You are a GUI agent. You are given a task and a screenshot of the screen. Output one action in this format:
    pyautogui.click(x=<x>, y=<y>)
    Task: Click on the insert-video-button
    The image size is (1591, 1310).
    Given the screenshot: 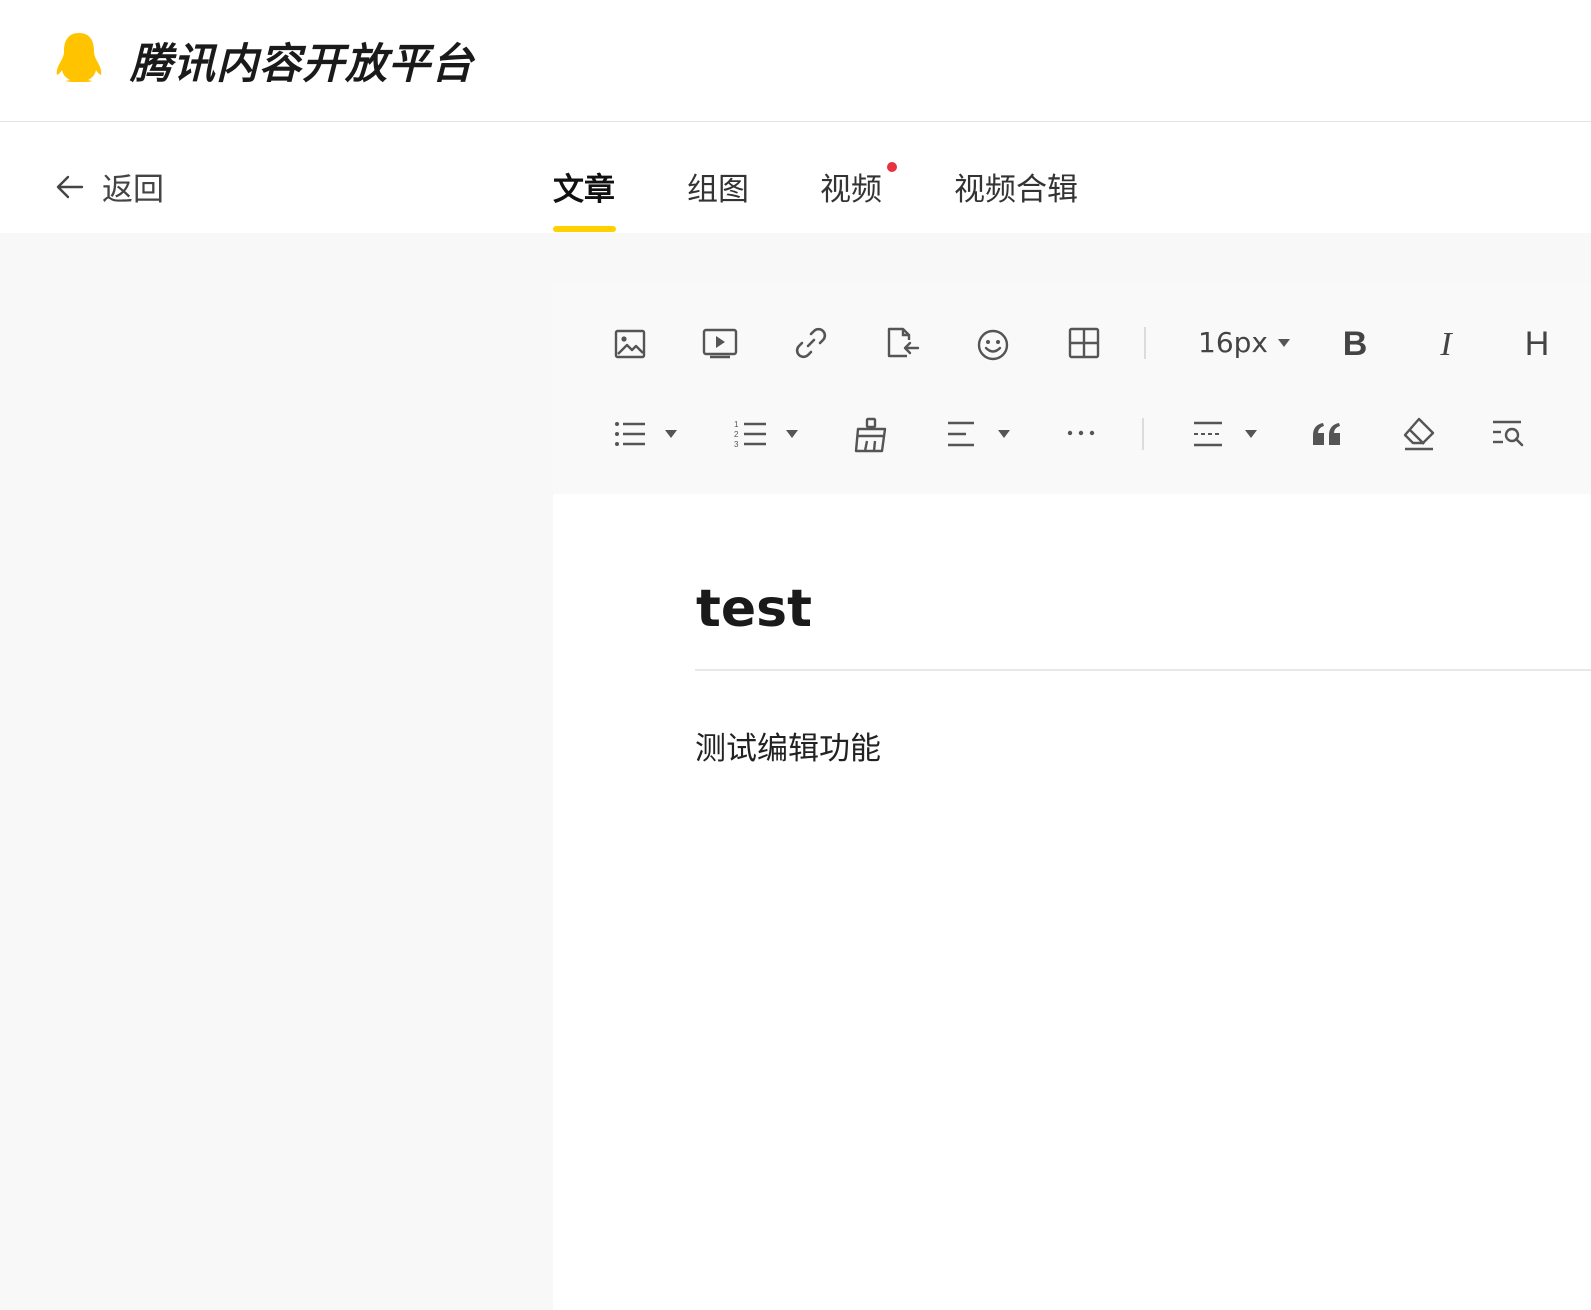 What is the action you would take?
    pyautogui.click(x=720, y=343)
    